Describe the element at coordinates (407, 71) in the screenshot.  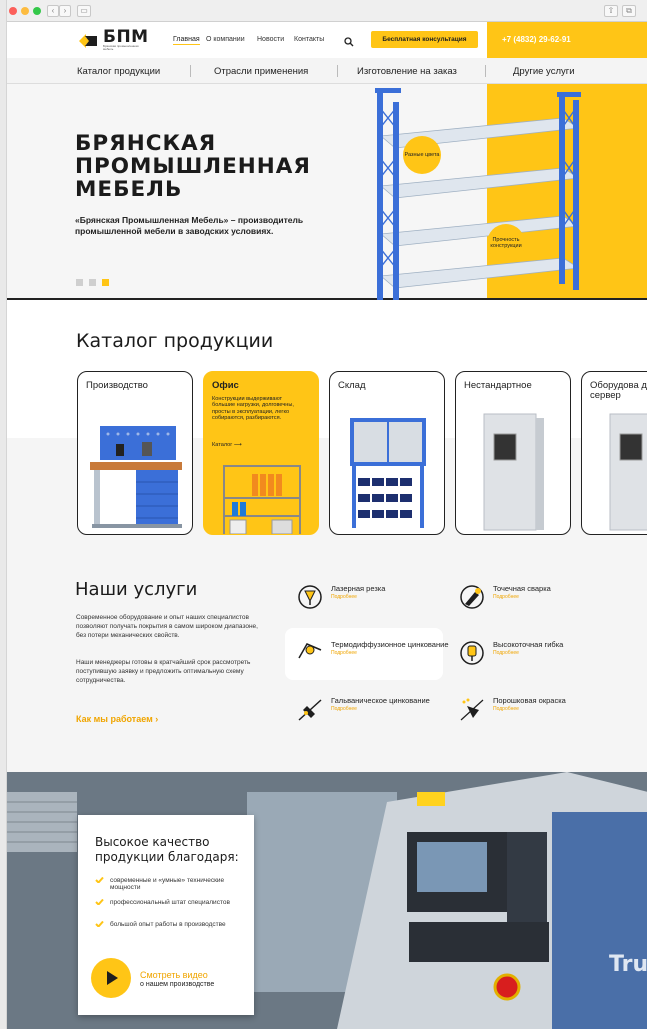
I see `catnav-custom: Изготовление на заказ` at that location.